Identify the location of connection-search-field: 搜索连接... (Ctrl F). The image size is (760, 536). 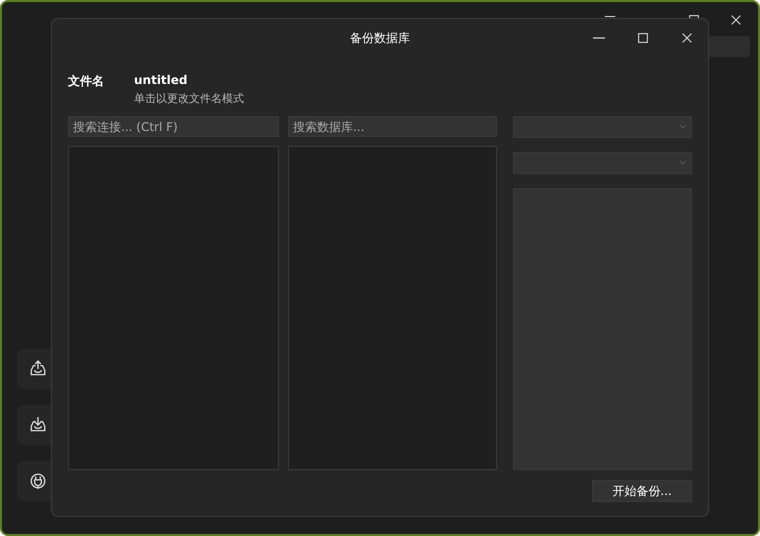
(173, 126).